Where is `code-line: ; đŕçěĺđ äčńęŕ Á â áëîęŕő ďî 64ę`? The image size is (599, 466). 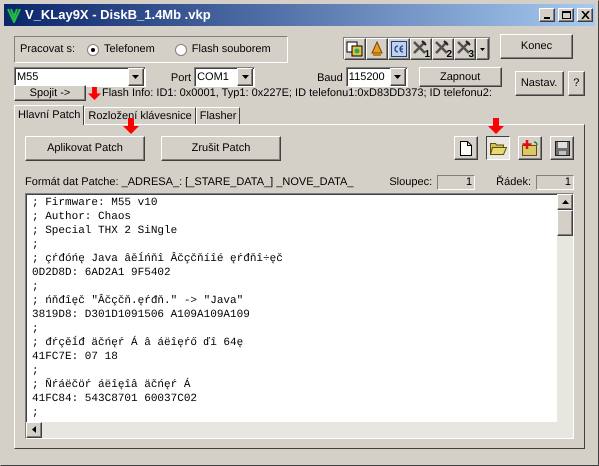
code-line: ; đŕçěĺđ äčńęŕ Á â áëîęŕő ďî 64ę is located at coordinates (138, 343).